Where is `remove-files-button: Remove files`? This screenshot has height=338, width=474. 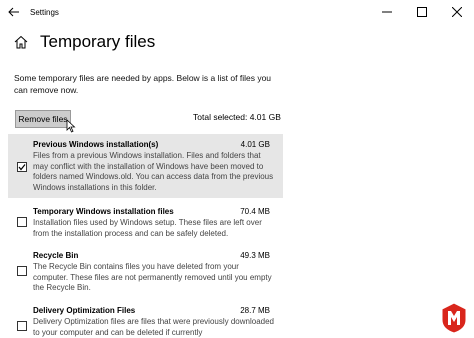
remove-files-button: Remove files is located at coordinates (43, 119).